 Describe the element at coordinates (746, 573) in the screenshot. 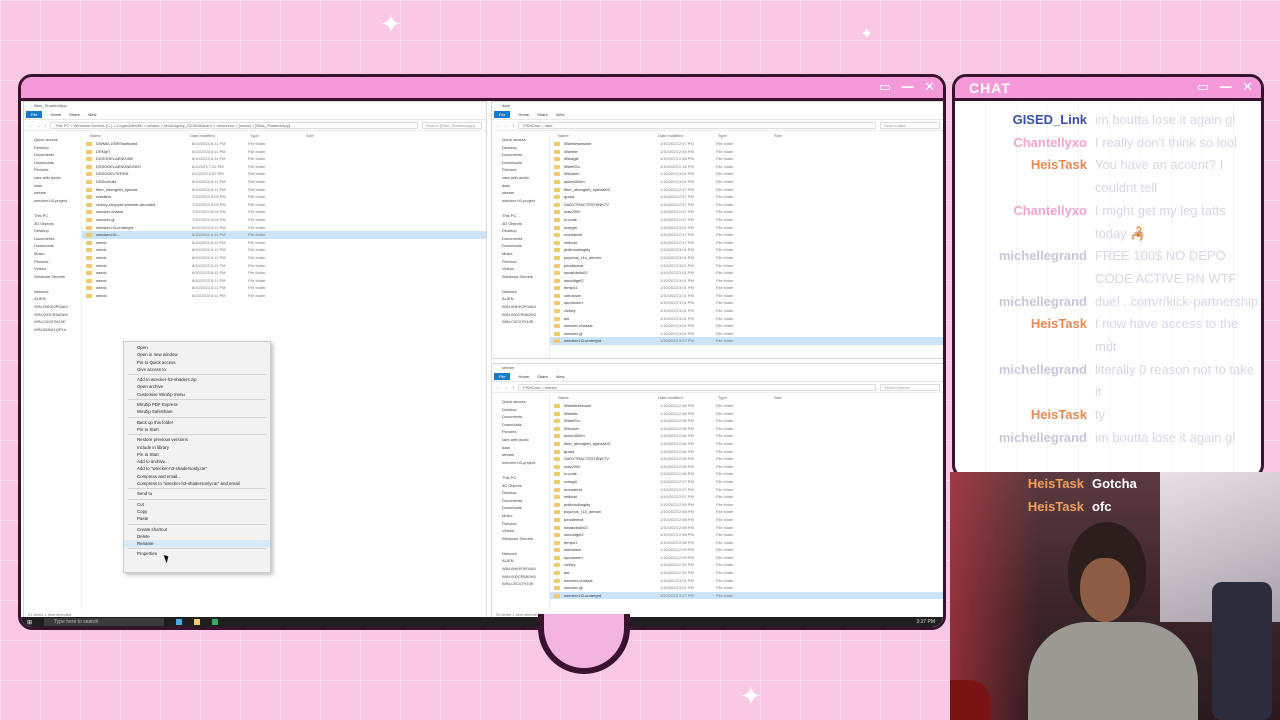

I see `file-row: aw 1/10/2023 2:59 PM File folder` at that location.